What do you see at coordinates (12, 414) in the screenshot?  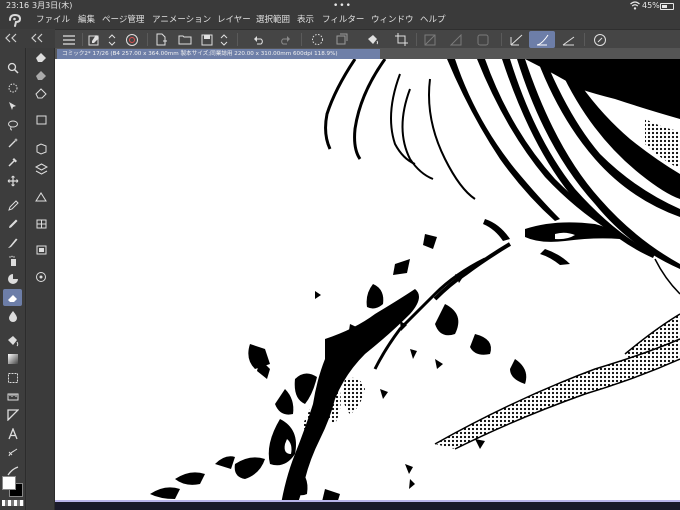 I see `shape-icon` at bounding box center [12, 414].